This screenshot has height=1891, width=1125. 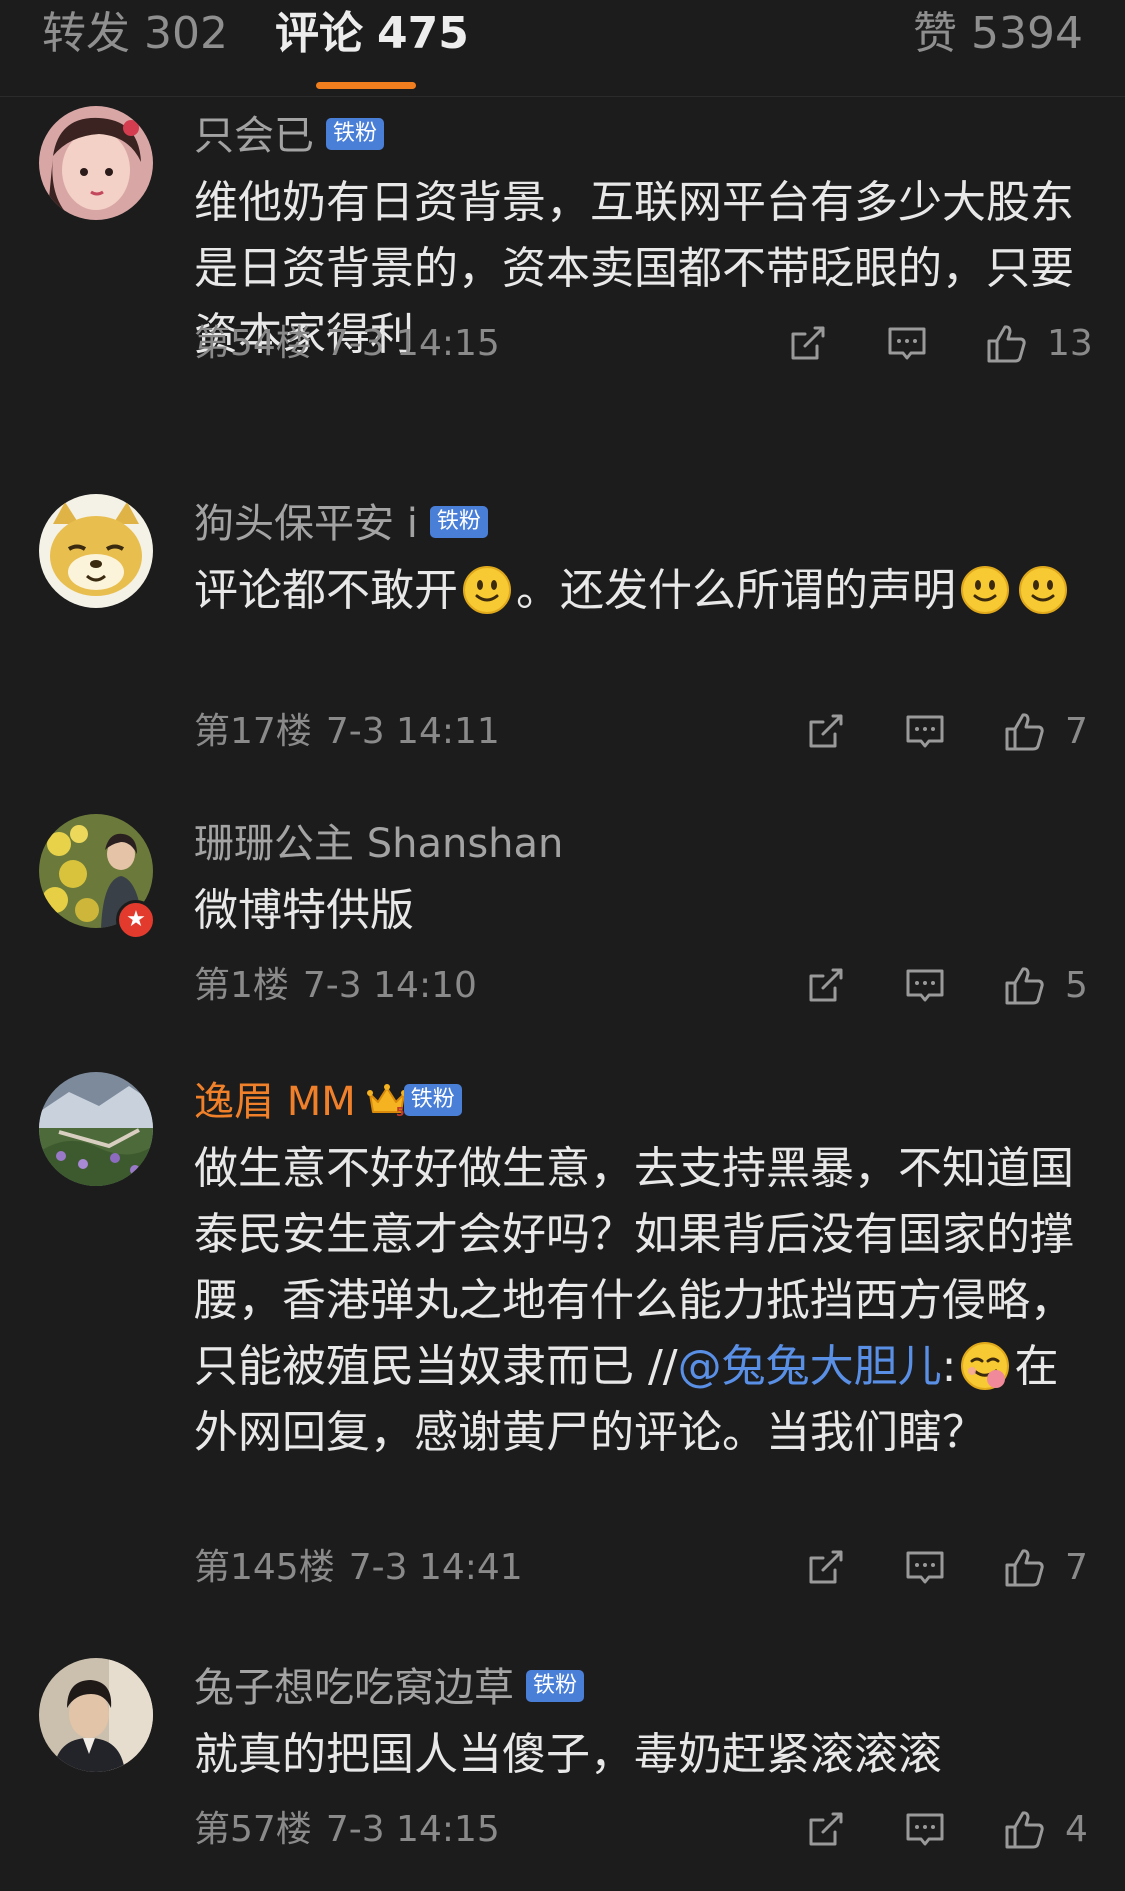 I want to click on comment-text-part: 。还发什么所谓的声明, so click(x=736, y=590).